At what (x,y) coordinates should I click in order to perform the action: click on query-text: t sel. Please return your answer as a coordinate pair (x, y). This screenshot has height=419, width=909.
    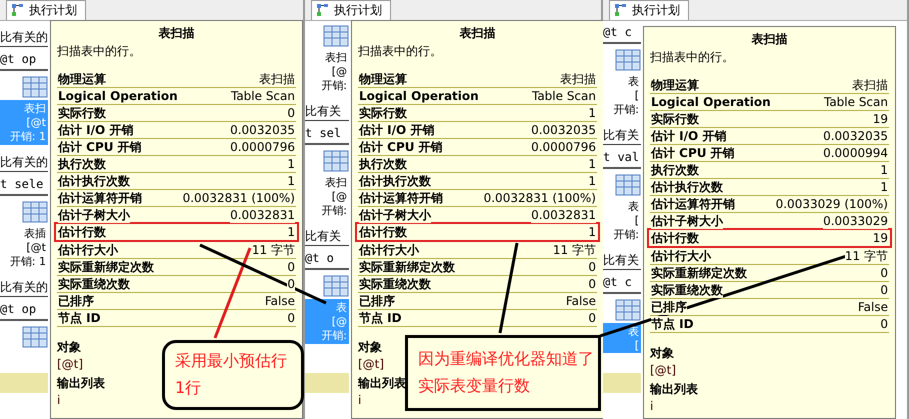
    Looking at the image, I should click on (327, 135).